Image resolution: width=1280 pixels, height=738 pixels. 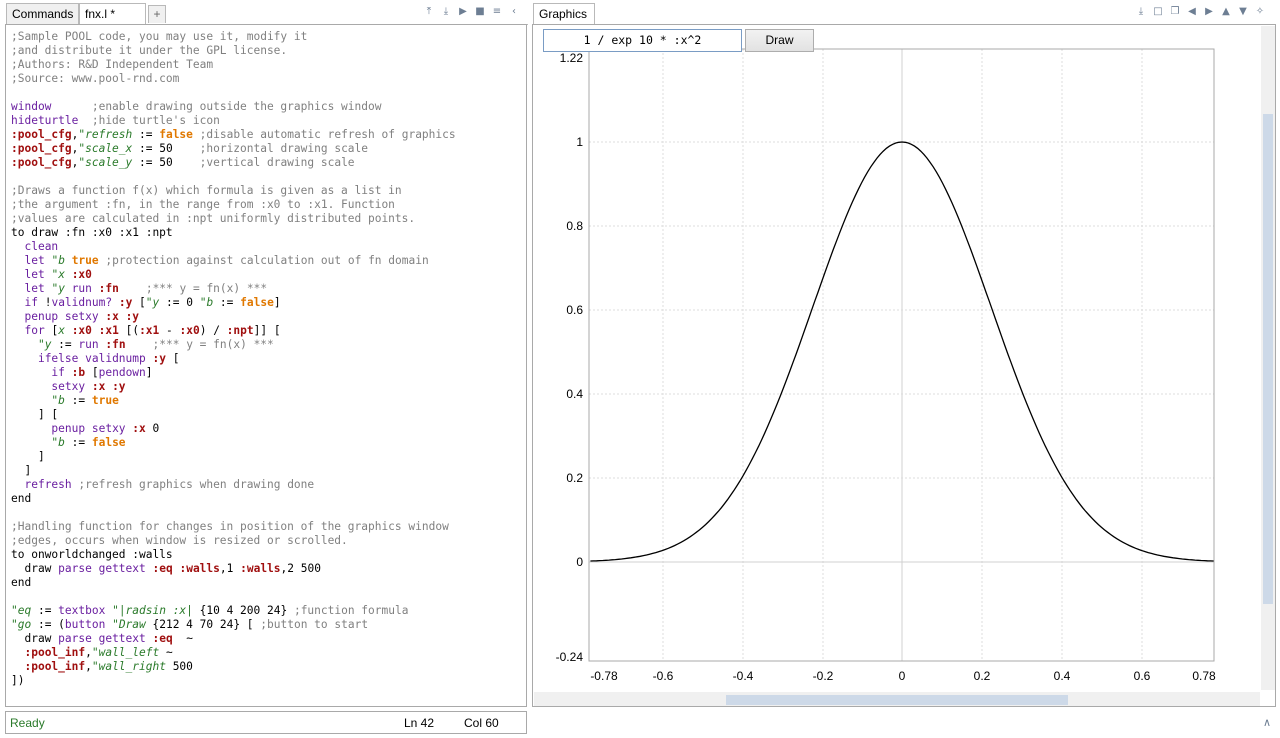 What do you see at coordinates (604, 676) in the screenshot?
I see `x-tick-label: -0.78` at bounding box center [604, 676].